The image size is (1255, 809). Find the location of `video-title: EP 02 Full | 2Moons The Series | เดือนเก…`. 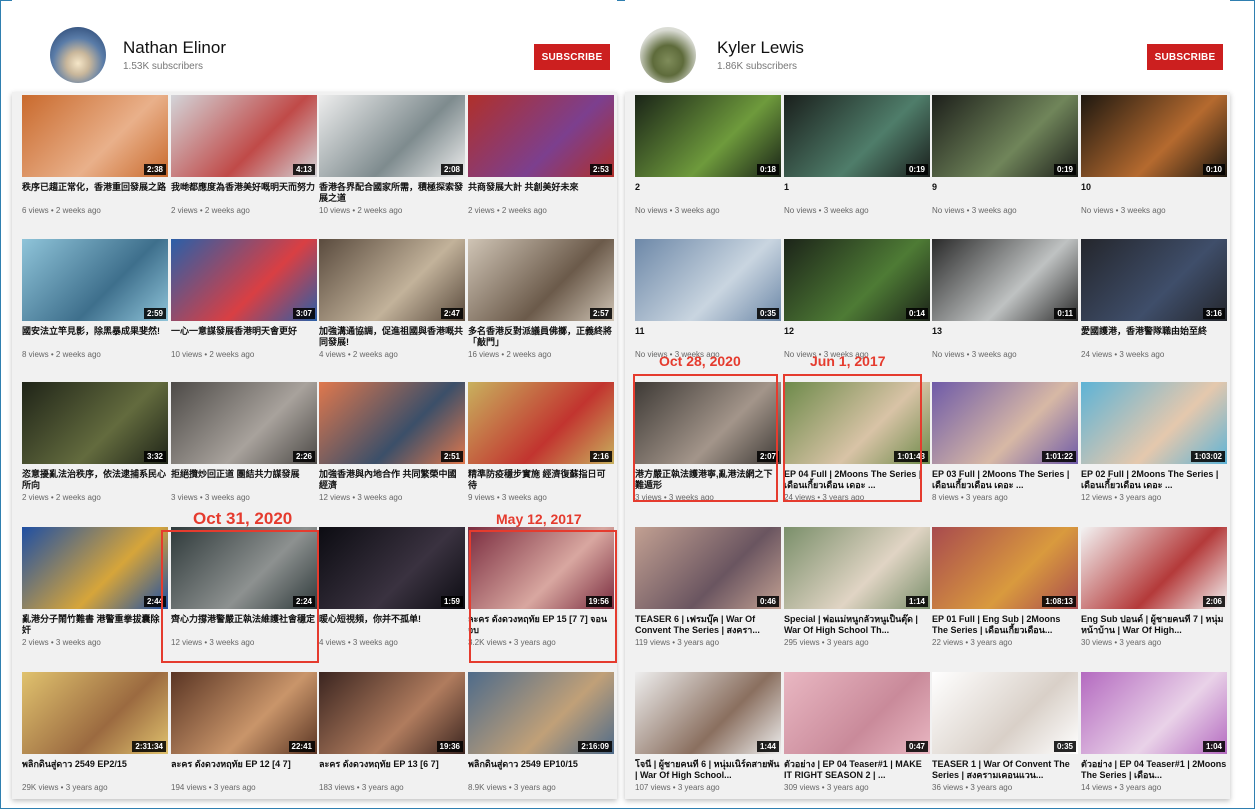

video-title: EP 02 Full | 2Moons The Series | เดือนเก… is located at coordinates (1154, 480).